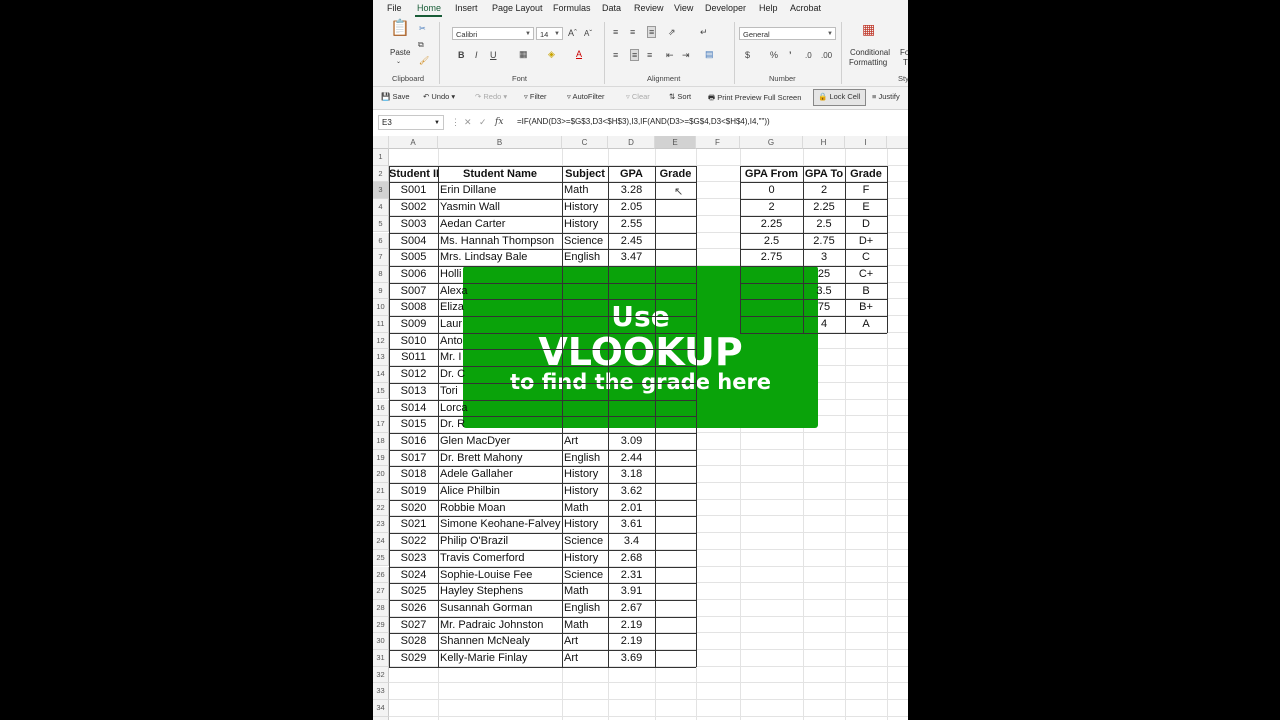 The height and width of the screenshot is (720, 1280). What do you see at coordinates (501, 641) in the screenshot?
I see `student-name-cell: Shannen McNealy` at bounding box center [501, 641].